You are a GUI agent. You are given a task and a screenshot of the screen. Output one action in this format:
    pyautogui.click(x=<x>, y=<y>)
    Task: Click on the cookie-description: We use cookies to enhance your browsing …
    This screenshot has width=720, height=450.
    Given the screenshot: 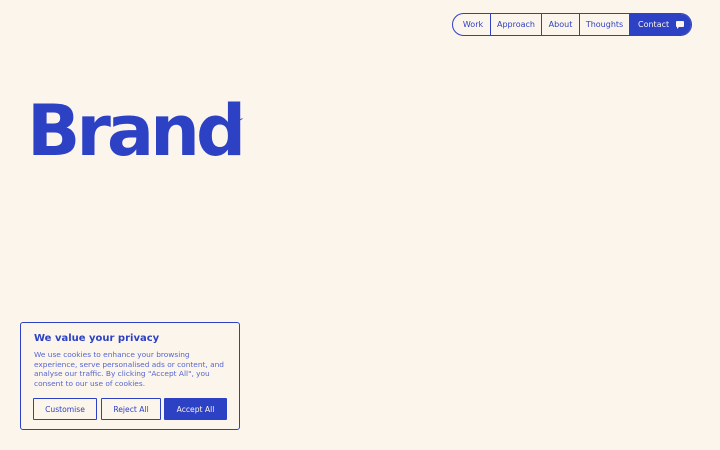 What is the action you would take?
    pyautogui.click(x=129, y=369)
    